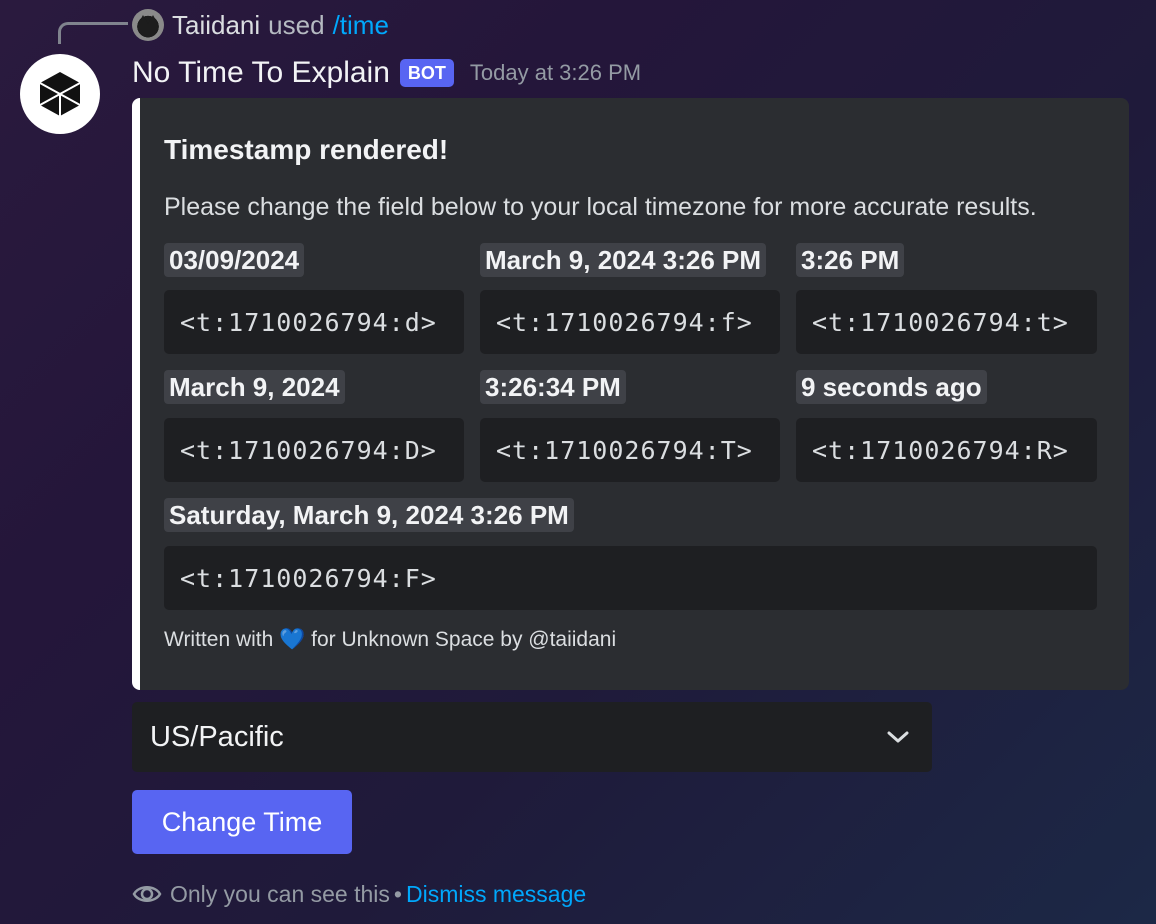 The height and width of the screenshot is (924, 1156). What do you see at coordinates (850, 260) in the screenshot?
I see `field-label: 3:26 PM` at bounding box center [850, 260].